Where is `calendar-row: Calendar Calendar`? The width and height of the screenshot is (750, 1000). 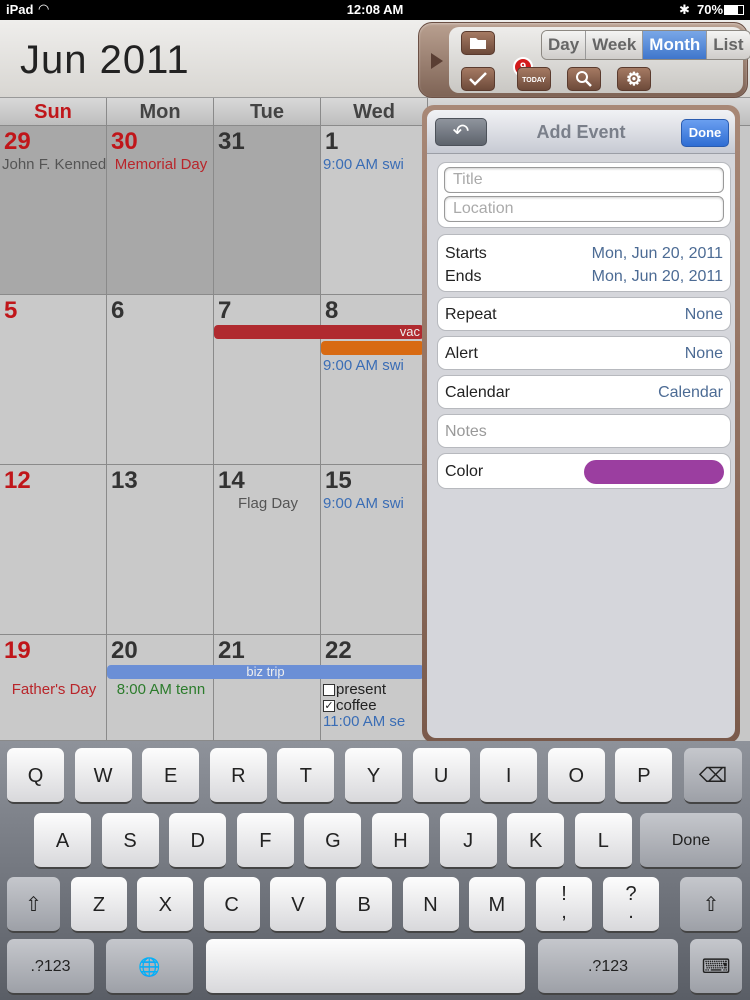
calendar-row: Calendar Calendar is located at coordinates (584, 392).